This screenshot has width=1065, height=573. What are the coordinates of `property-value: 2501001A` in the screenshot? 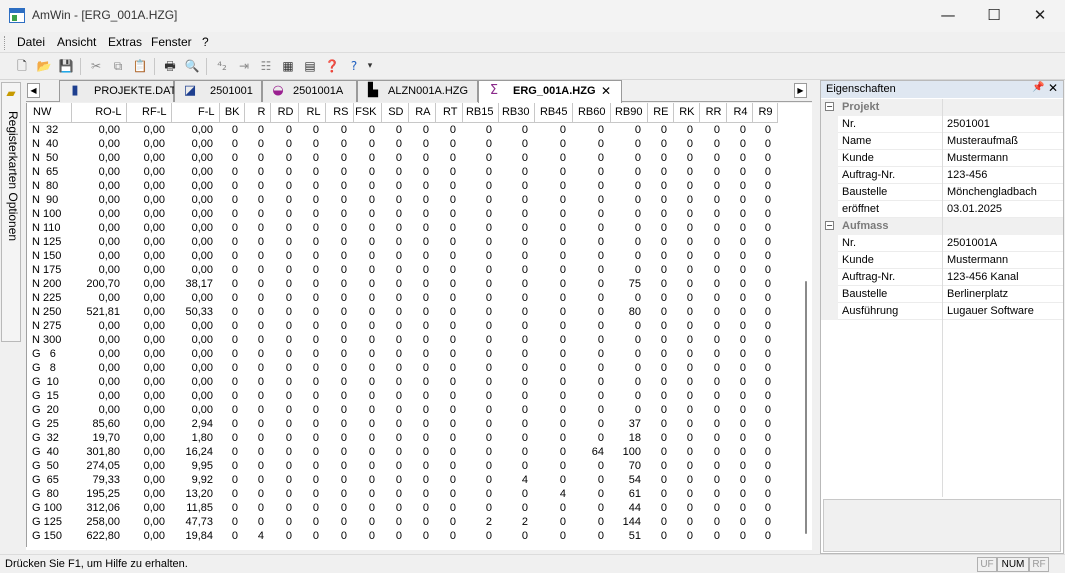 It's located at (972, 243).